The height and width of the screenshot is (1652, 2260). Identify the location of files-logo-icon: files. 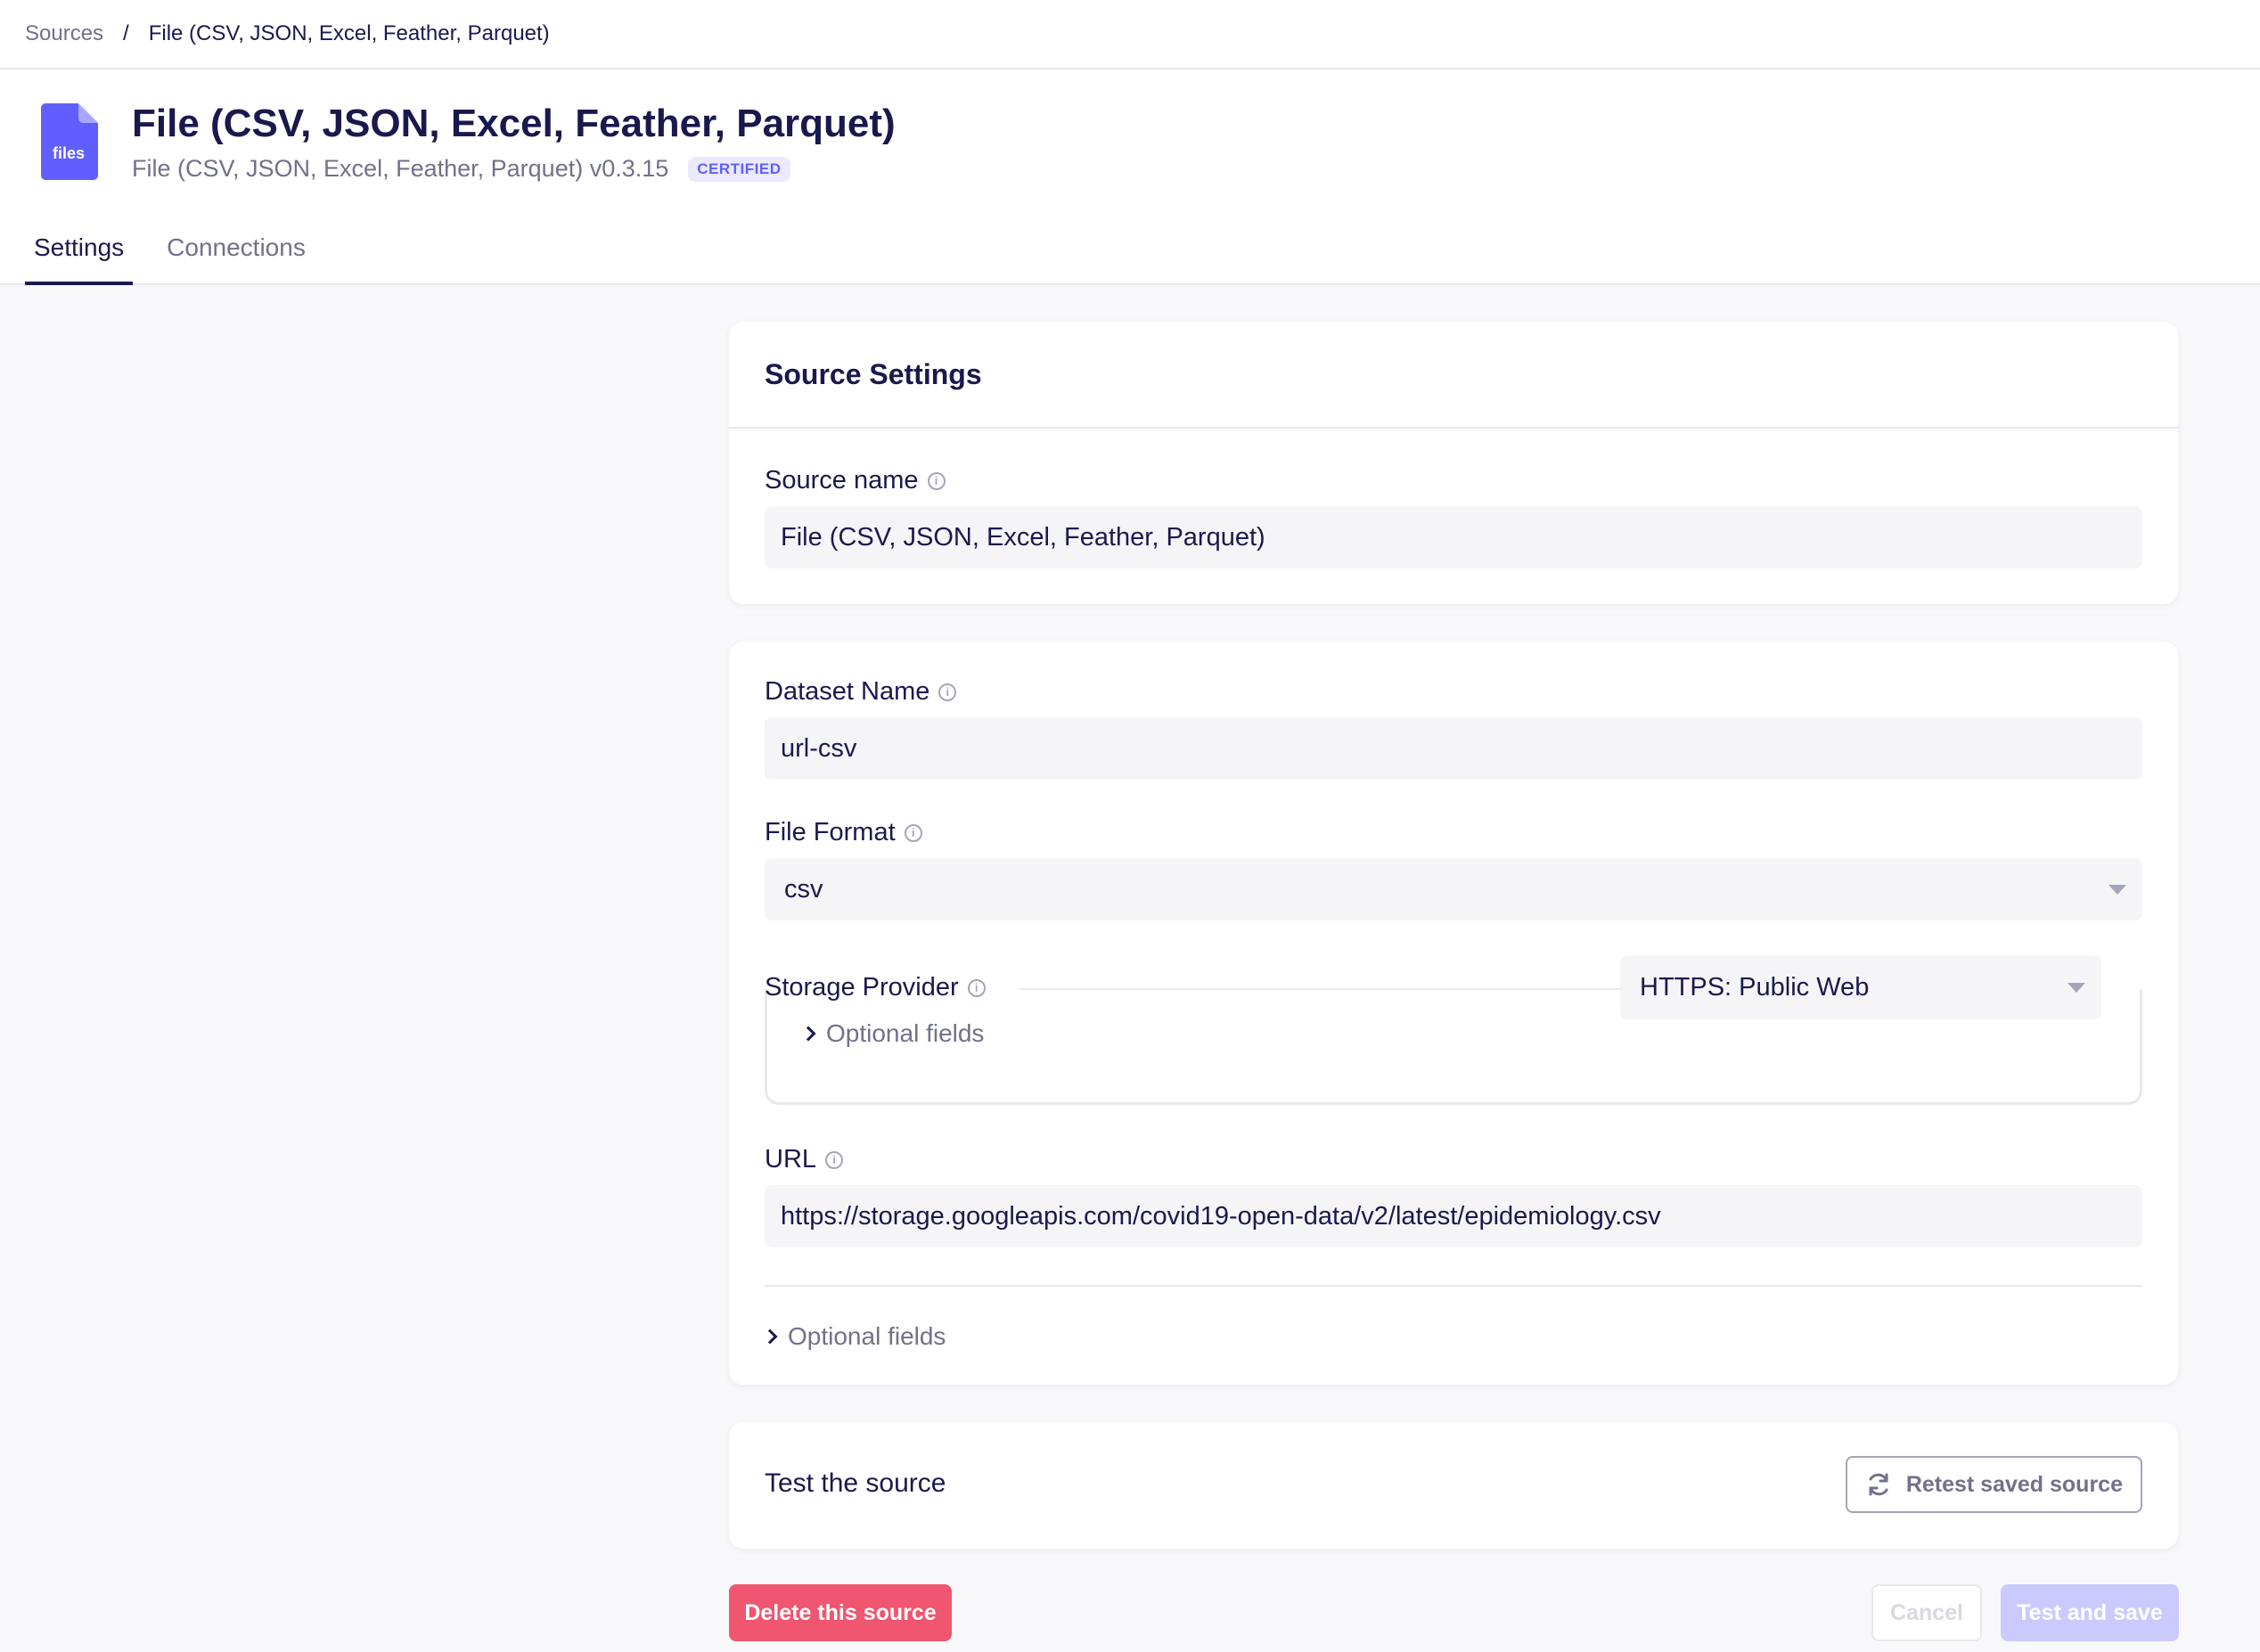
(69, 141).